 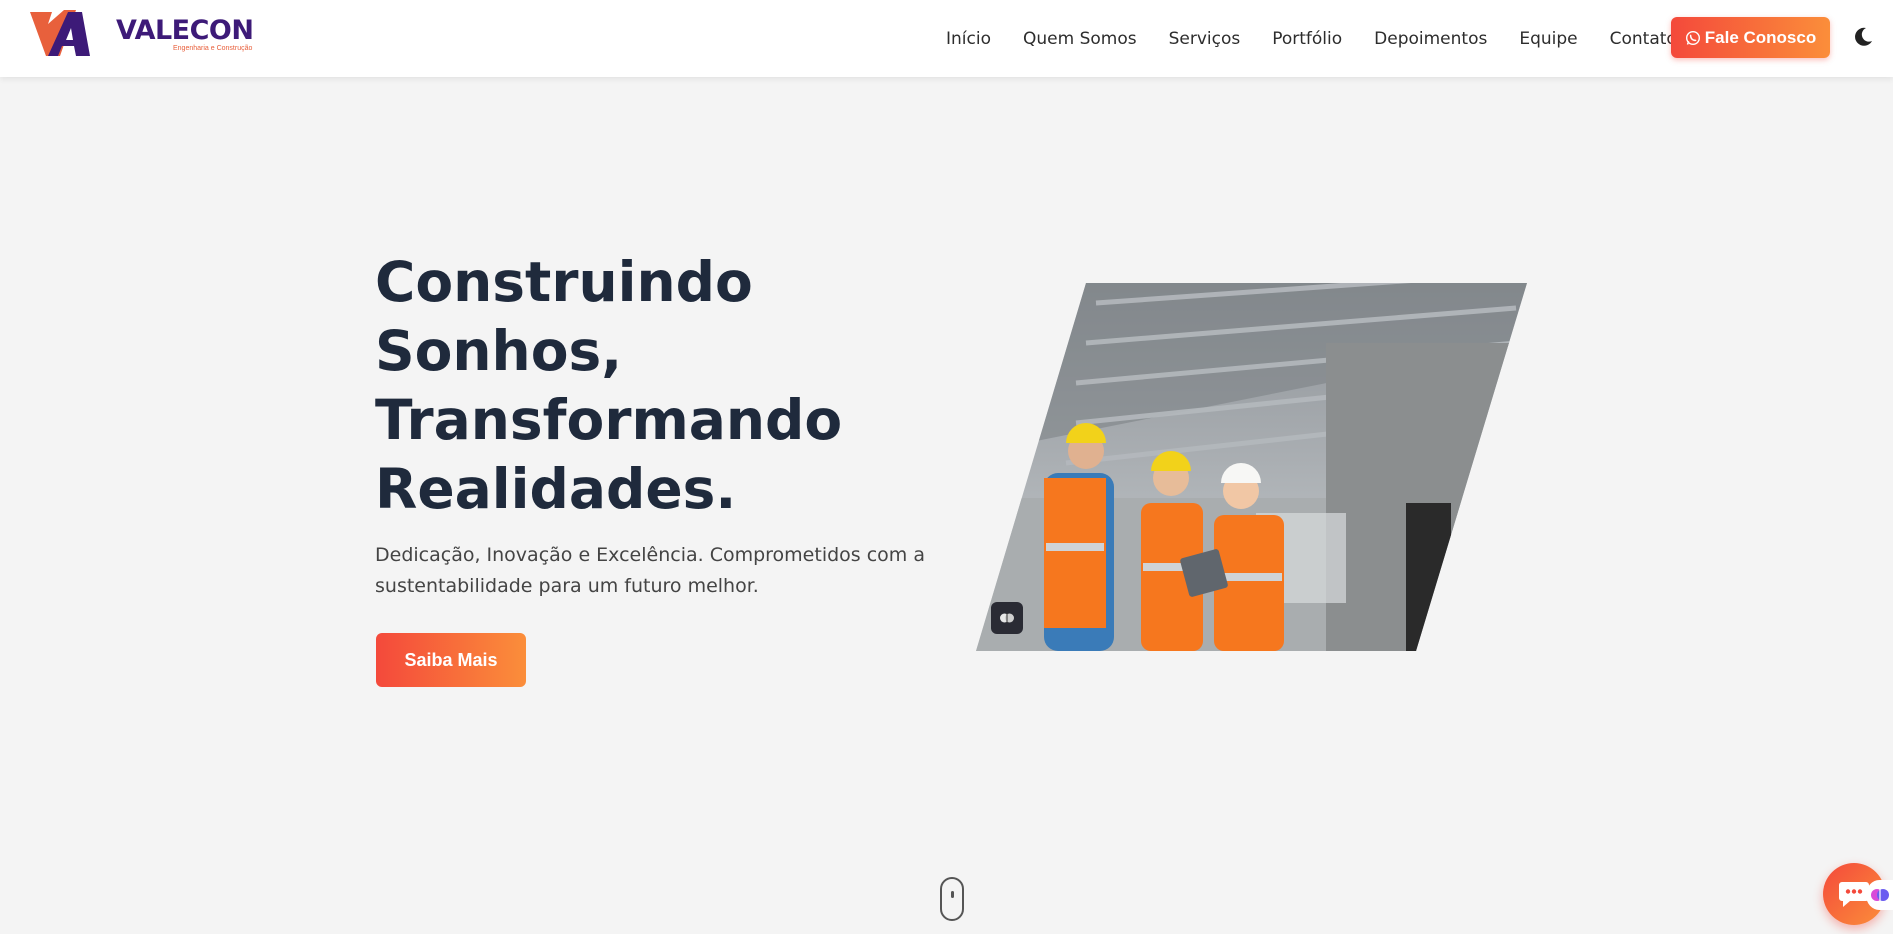 What do you see at coordinates (213, 48) in the screenshot?
I see `brand-tagline: Engenharia e Construção` at bounding box center [213, 48].